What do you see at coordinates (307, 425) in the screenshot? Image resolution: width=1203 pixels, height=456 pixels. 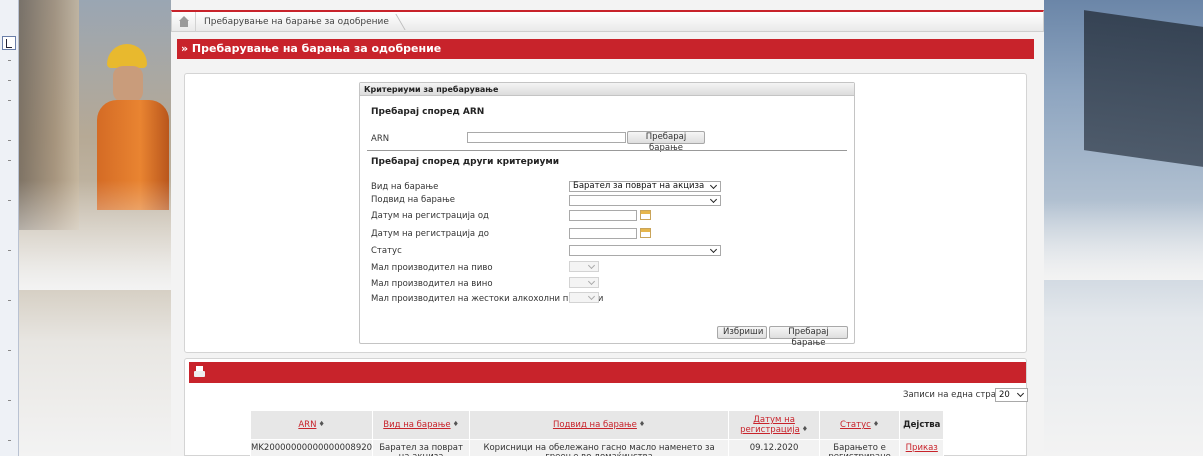 I see `column-header-label: ARN` at bounding box center [307, 425].